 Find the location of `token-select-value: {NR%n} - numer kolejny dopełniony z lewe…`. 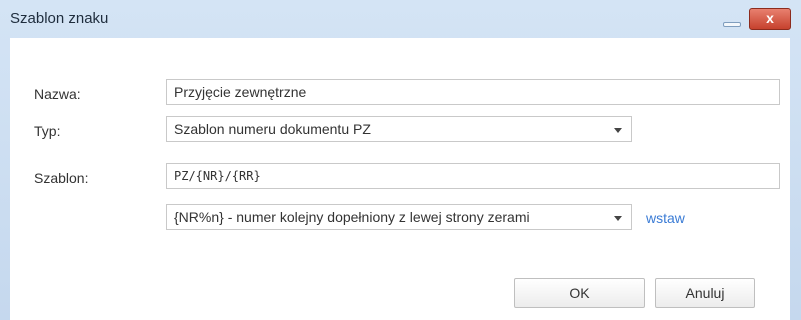

token-select-value: {NR%n} - numer kolejny dopełniony z lewe… is located at coordinates (352, 217).